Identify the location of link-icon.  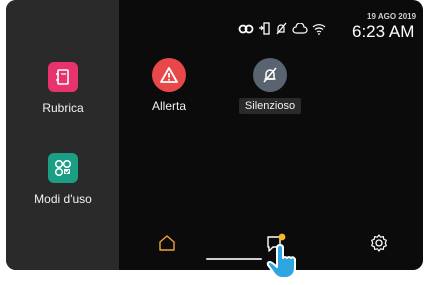
(246, 31).